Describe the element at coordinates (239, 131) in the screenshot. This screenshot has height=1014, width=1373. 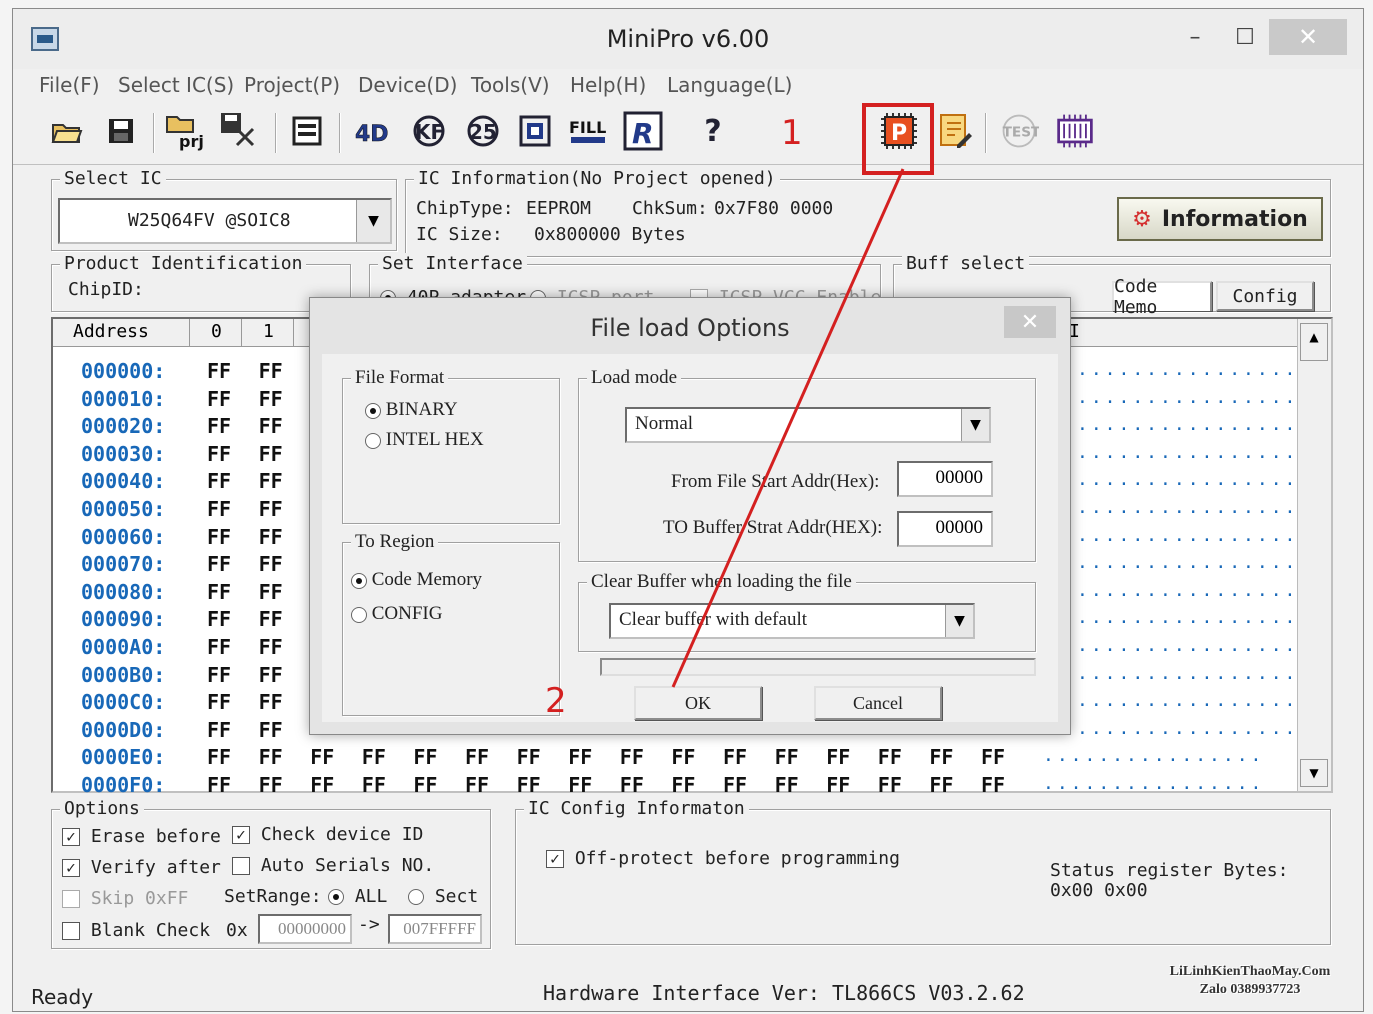
I see `save-project-icon` at that location.